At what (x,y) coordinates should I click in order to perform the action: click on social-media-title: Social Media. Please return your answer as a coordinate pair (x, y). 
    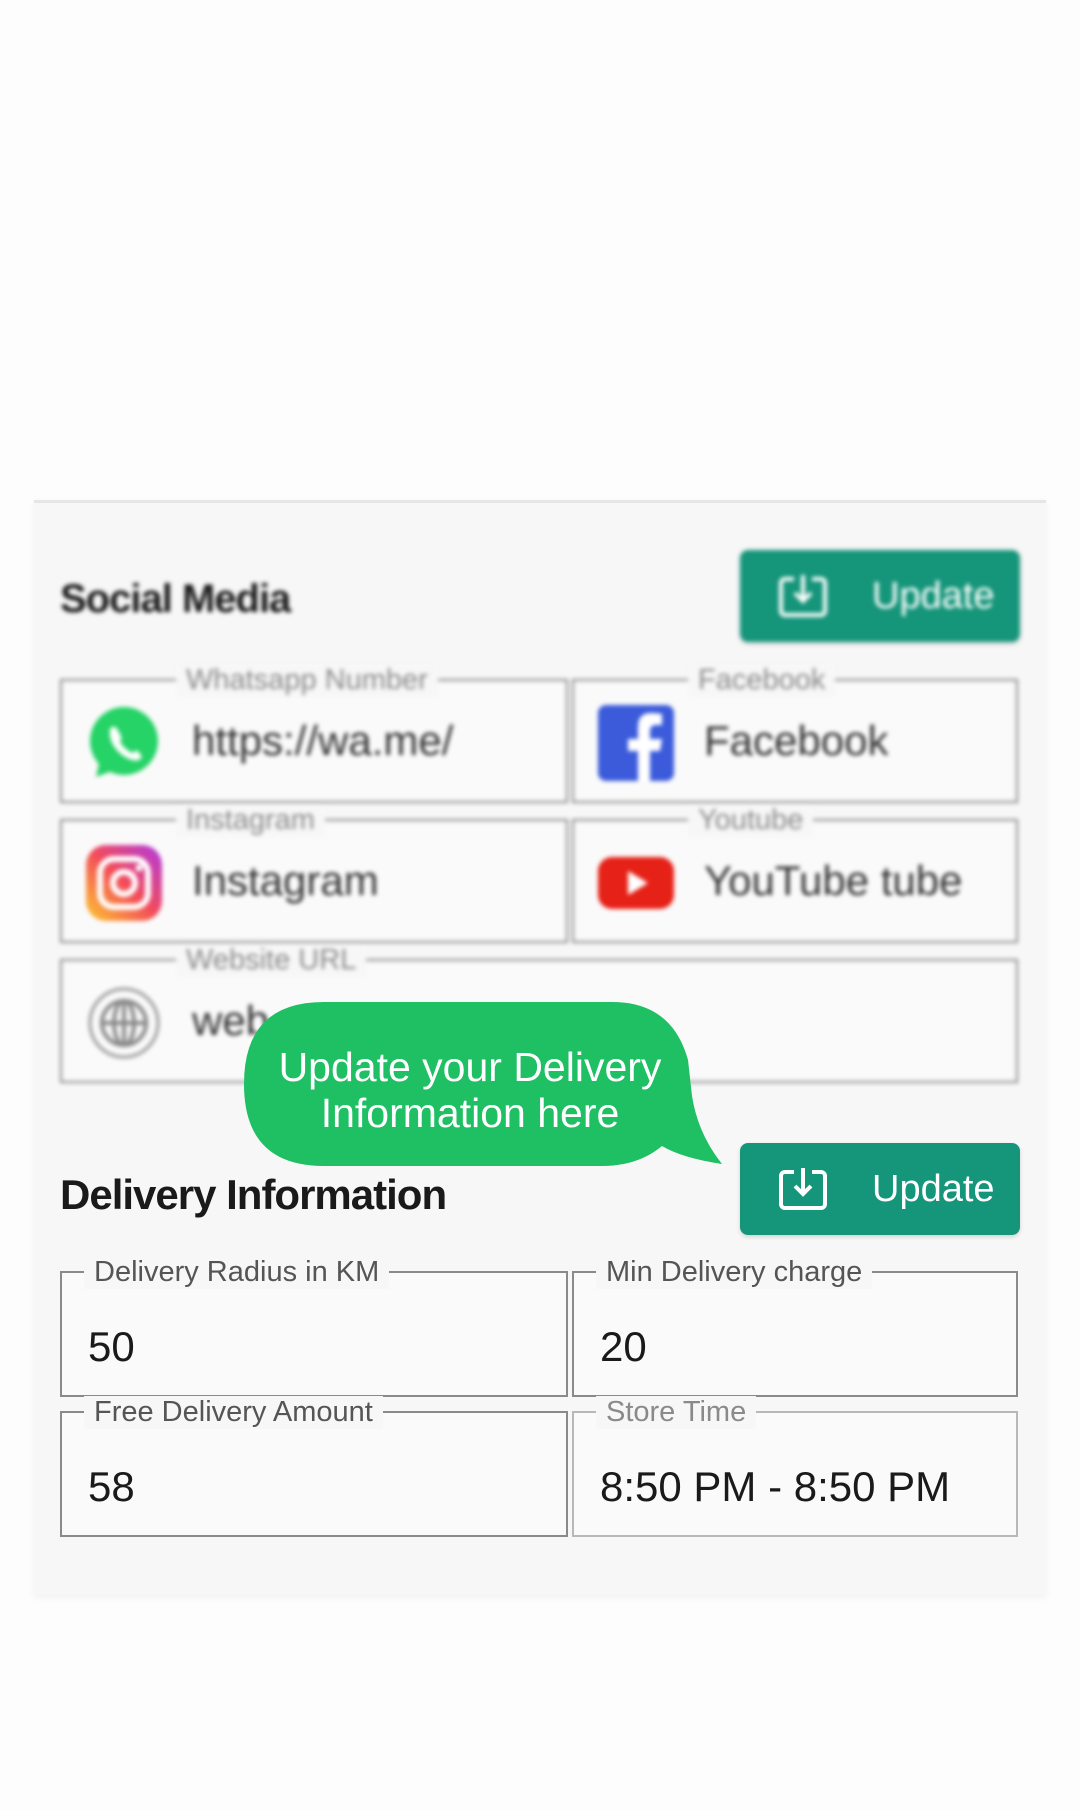
    Looking at the image, I should click on (175, 599).